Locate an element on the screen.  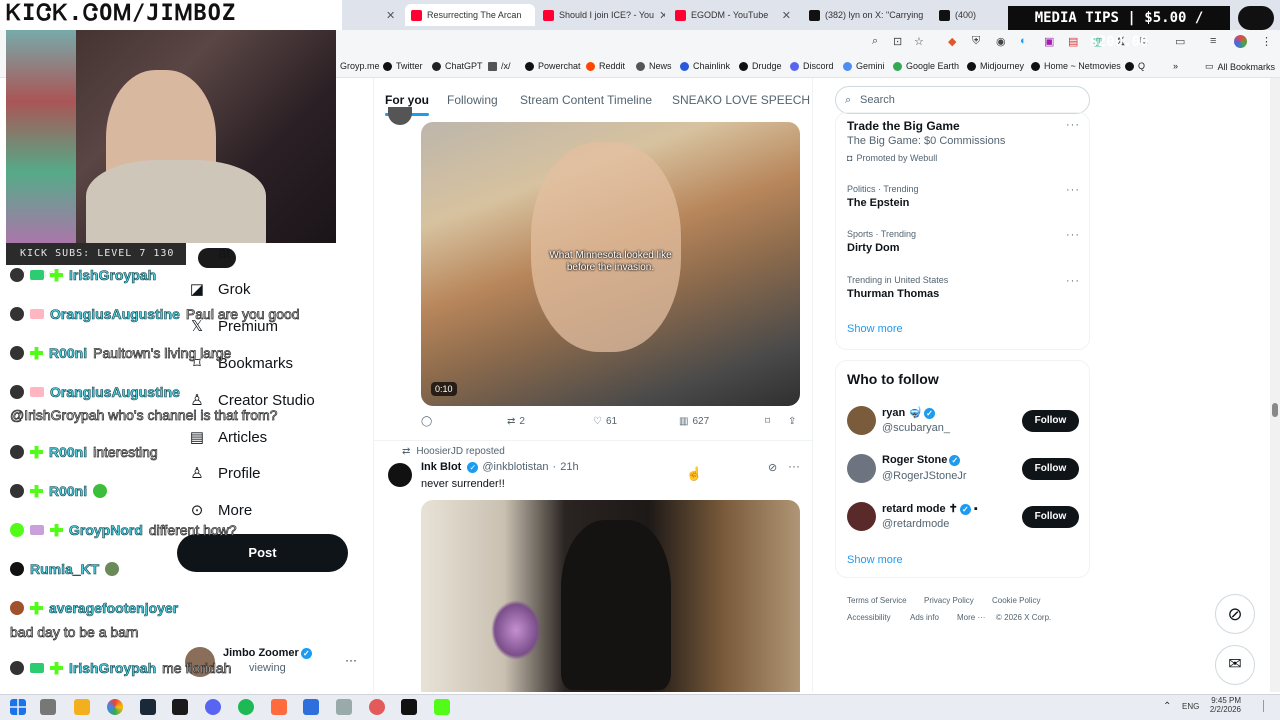
bookmark-item: Powerchat is located at coordinates (553, 66).